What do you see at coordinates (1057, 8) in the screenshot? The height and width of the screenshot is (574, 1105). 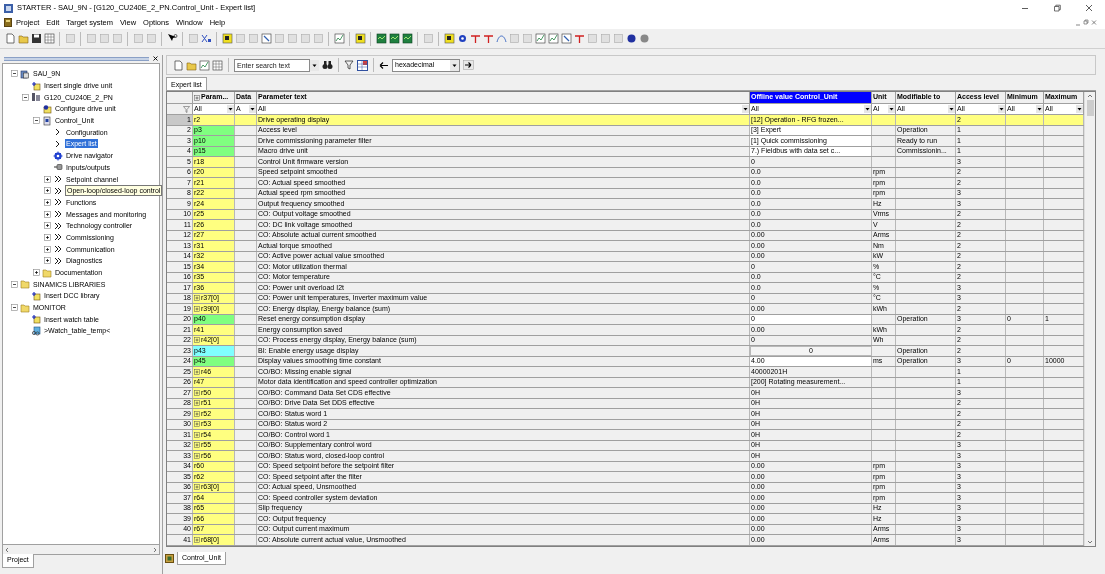 I see `restore-icon` at bounding box center [1057, 8].